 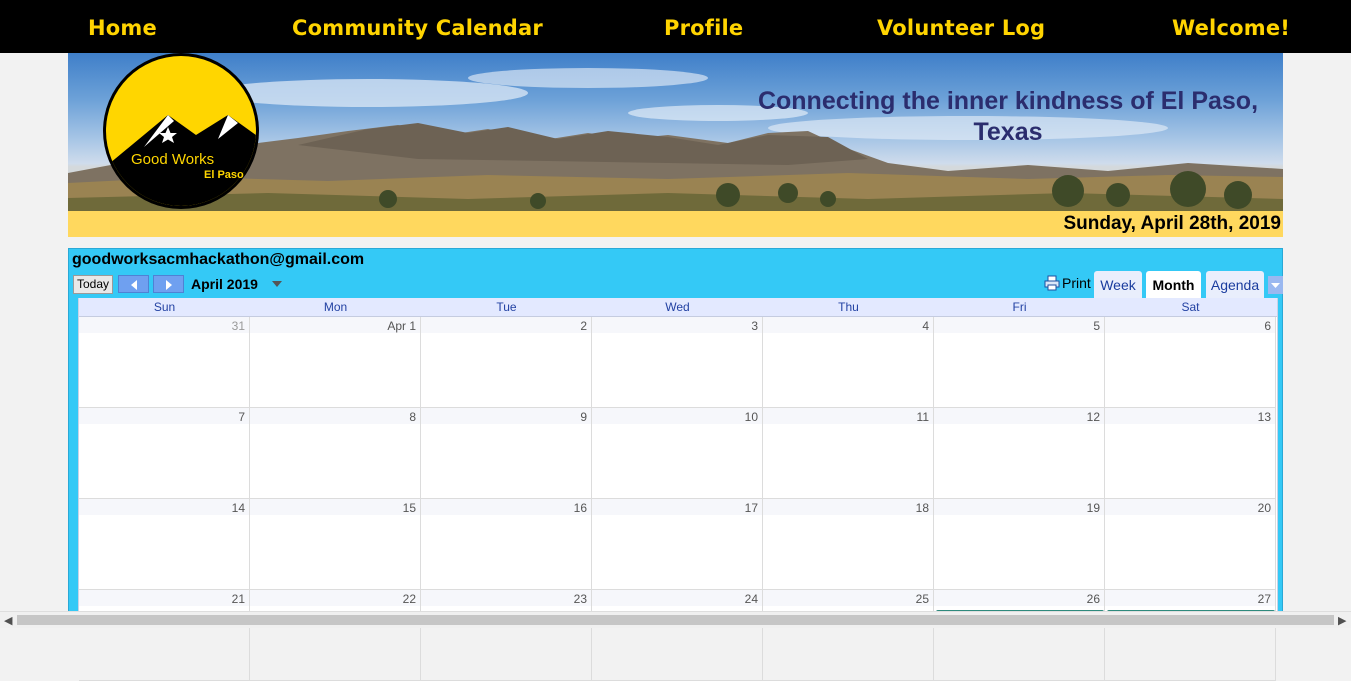 What do you see at coordinates (848, 362) in the screenshot?
I see `day-cell: 4` at bounding box center [848, 362].